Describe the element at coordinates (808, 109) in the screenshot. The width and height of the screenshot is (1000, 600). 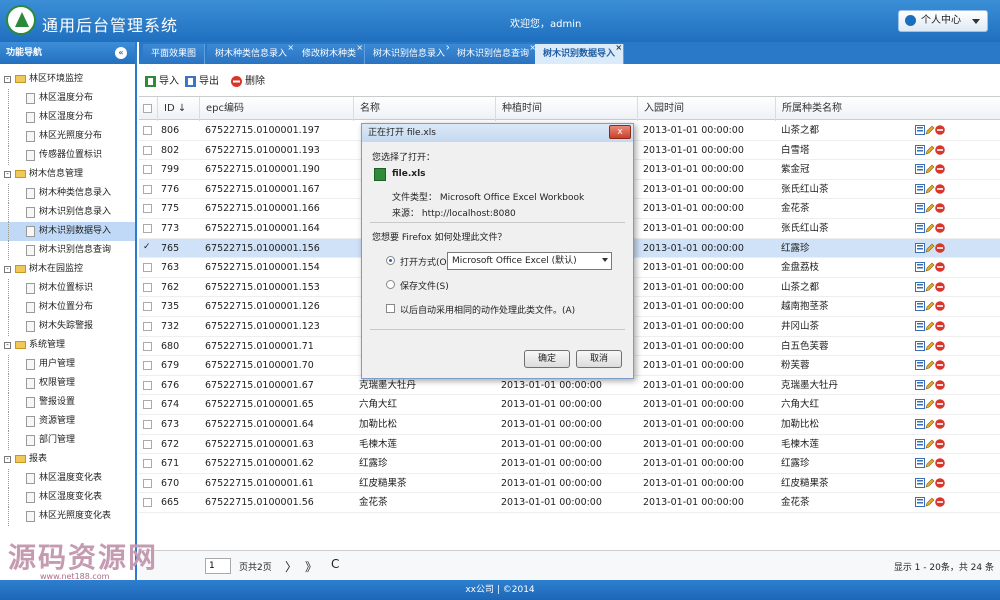
I see `column-header: 所属种类名称` at that location.